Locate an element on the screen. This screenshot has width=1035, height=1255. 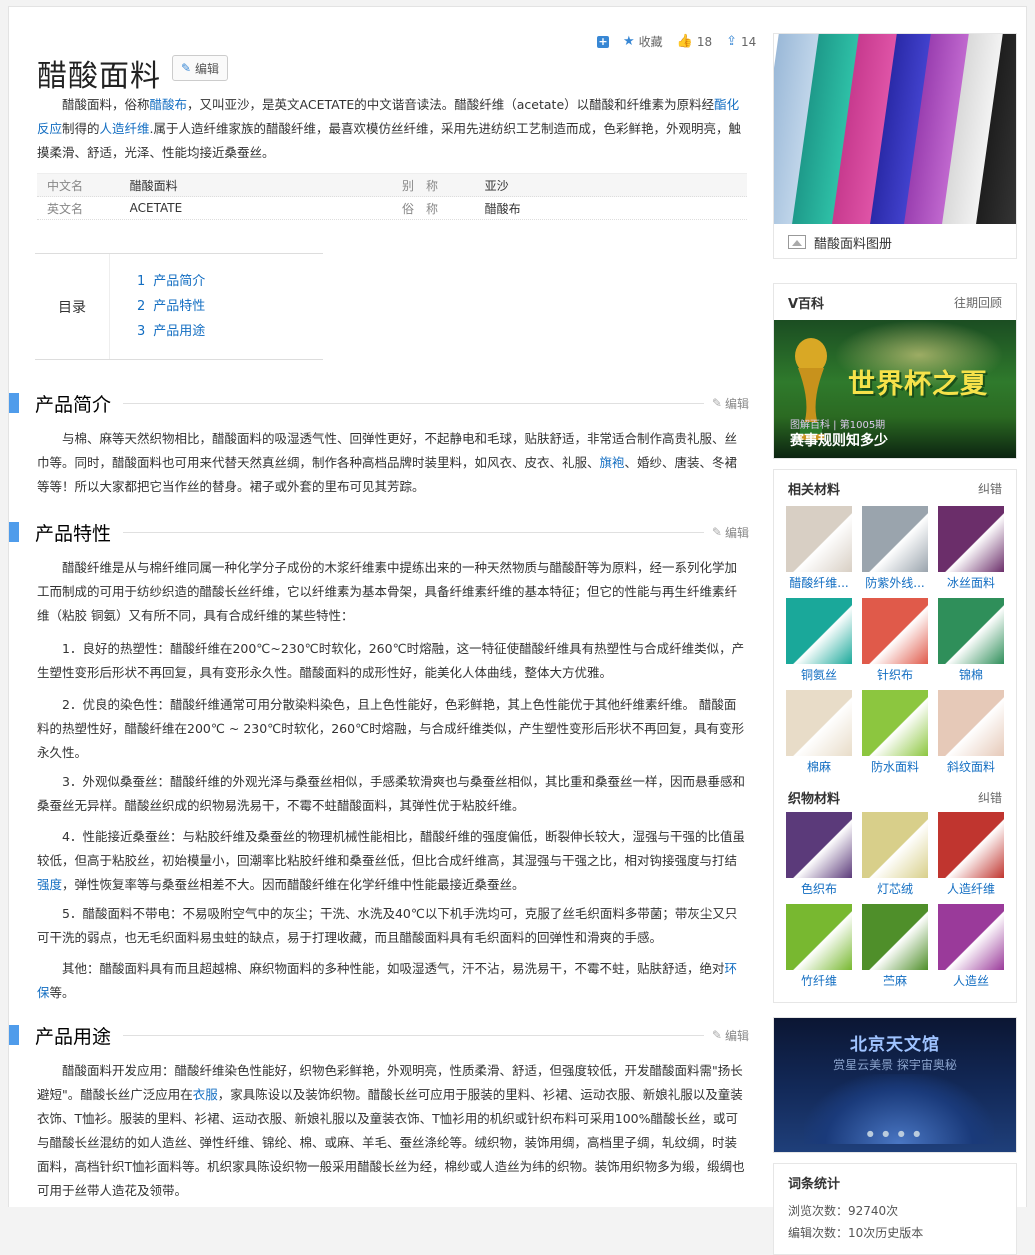
material-item: 锦棉 is located at coordinates (971, 644).